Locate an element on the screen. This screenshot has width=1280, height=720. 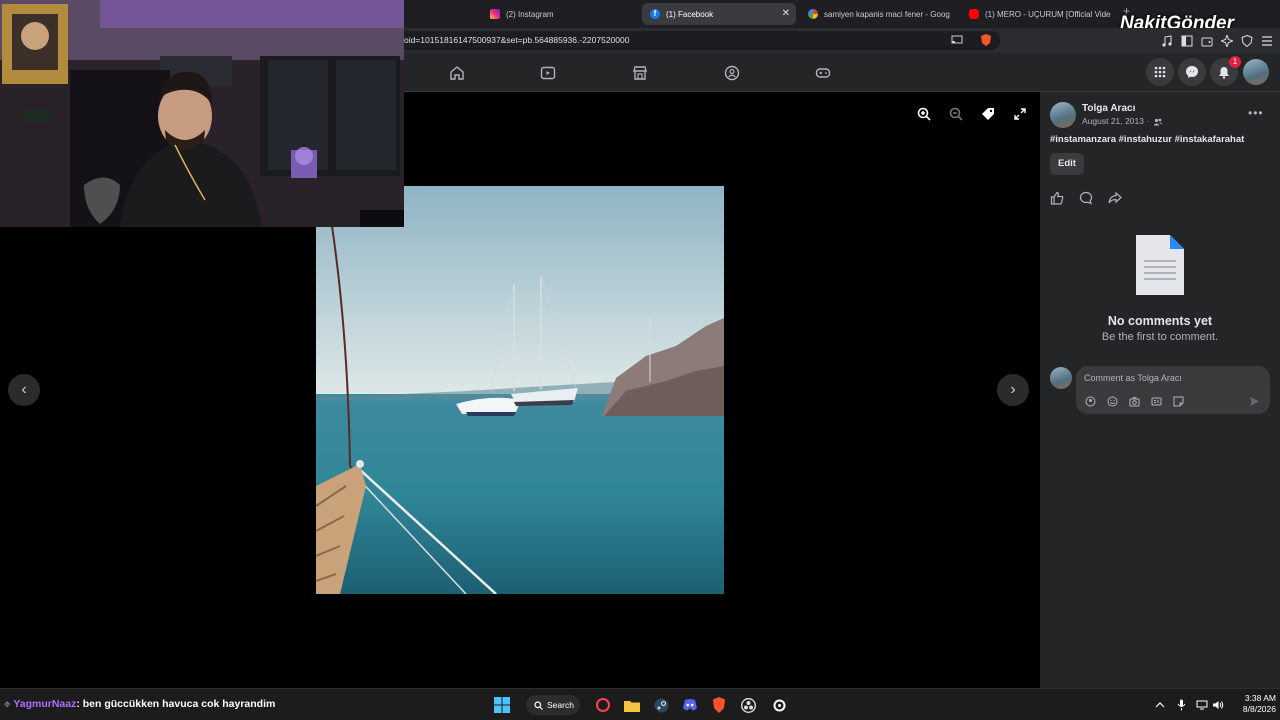
grid-icon is located at coordinates (1160, 72).